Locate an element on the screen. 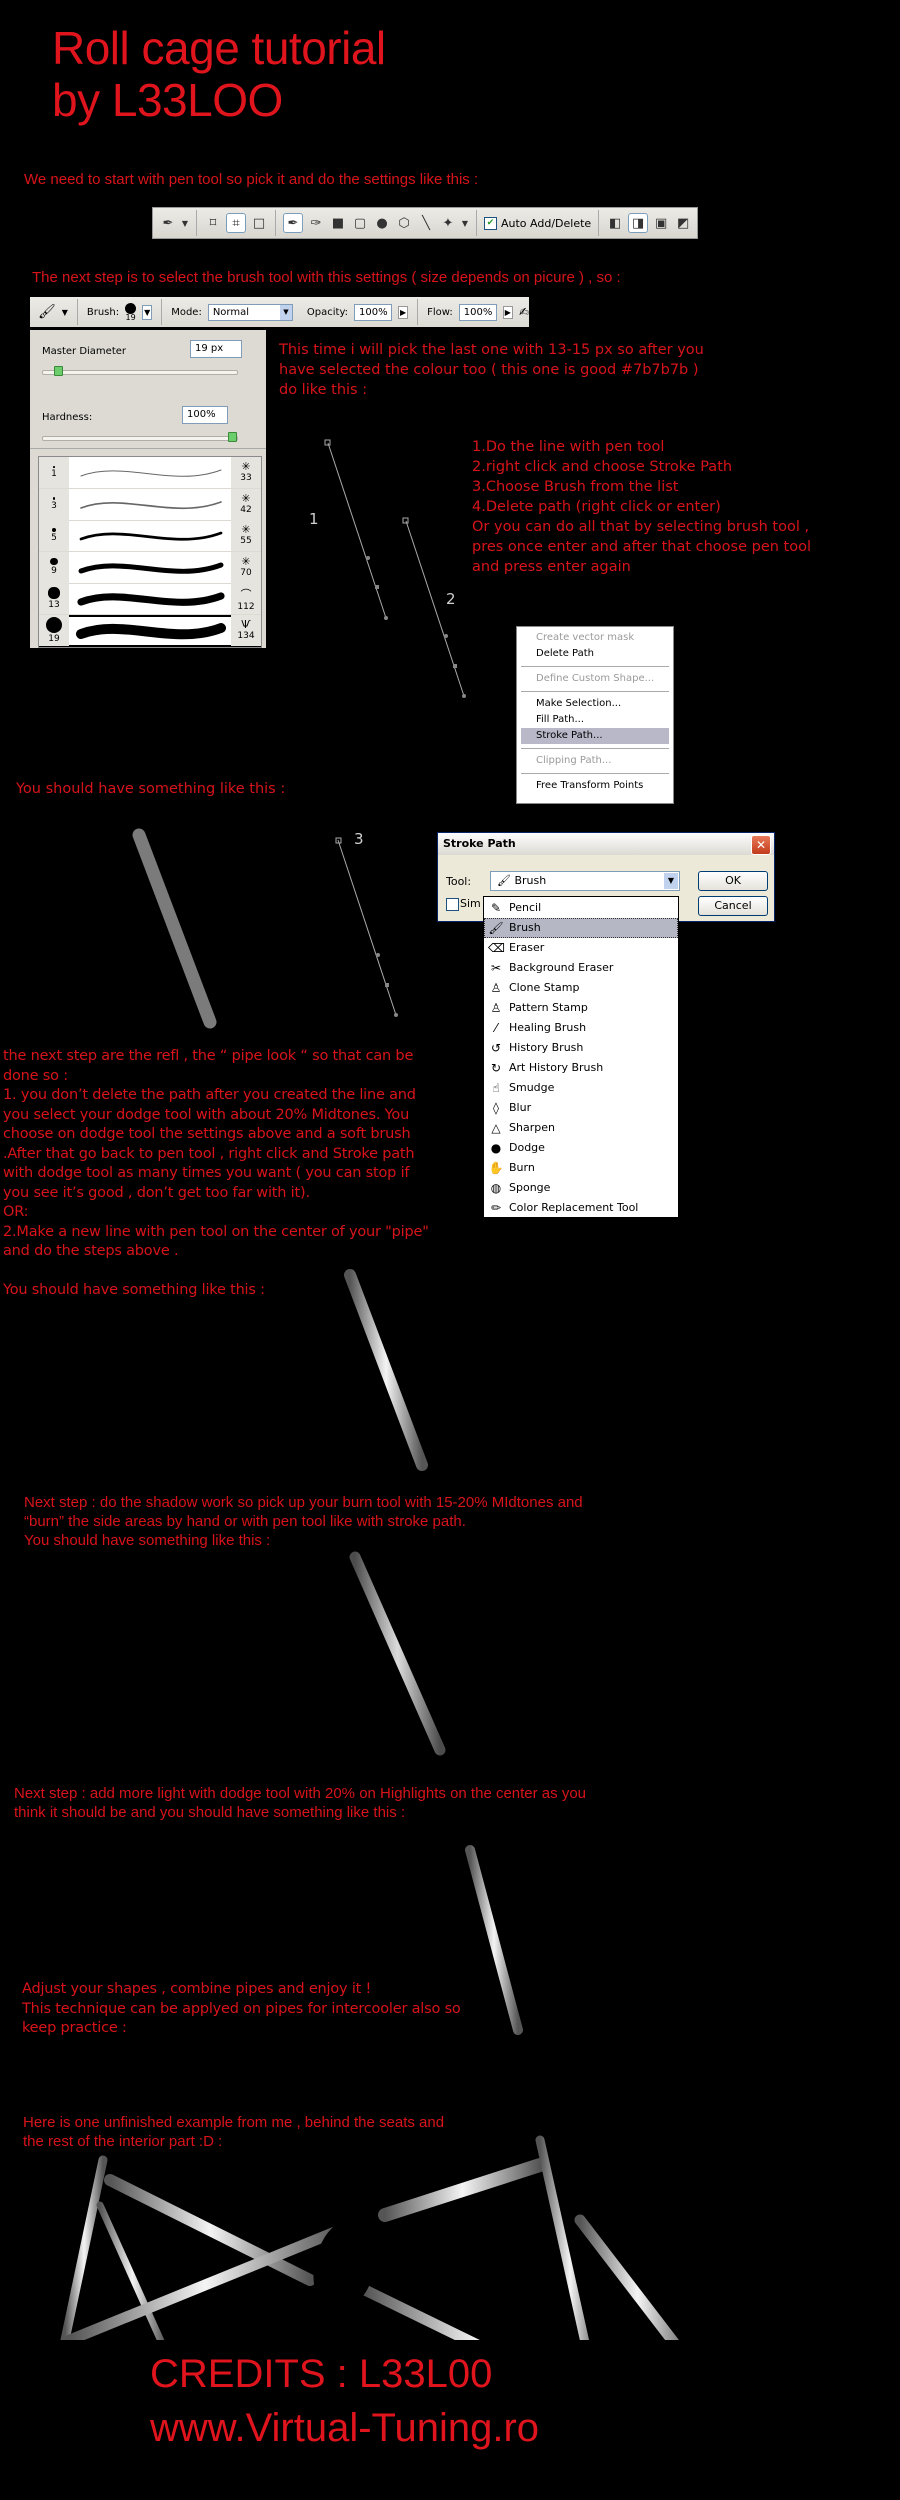 The image size is (900, 2500). blur-icon: ◊ is located at coordinates (496, 1108).